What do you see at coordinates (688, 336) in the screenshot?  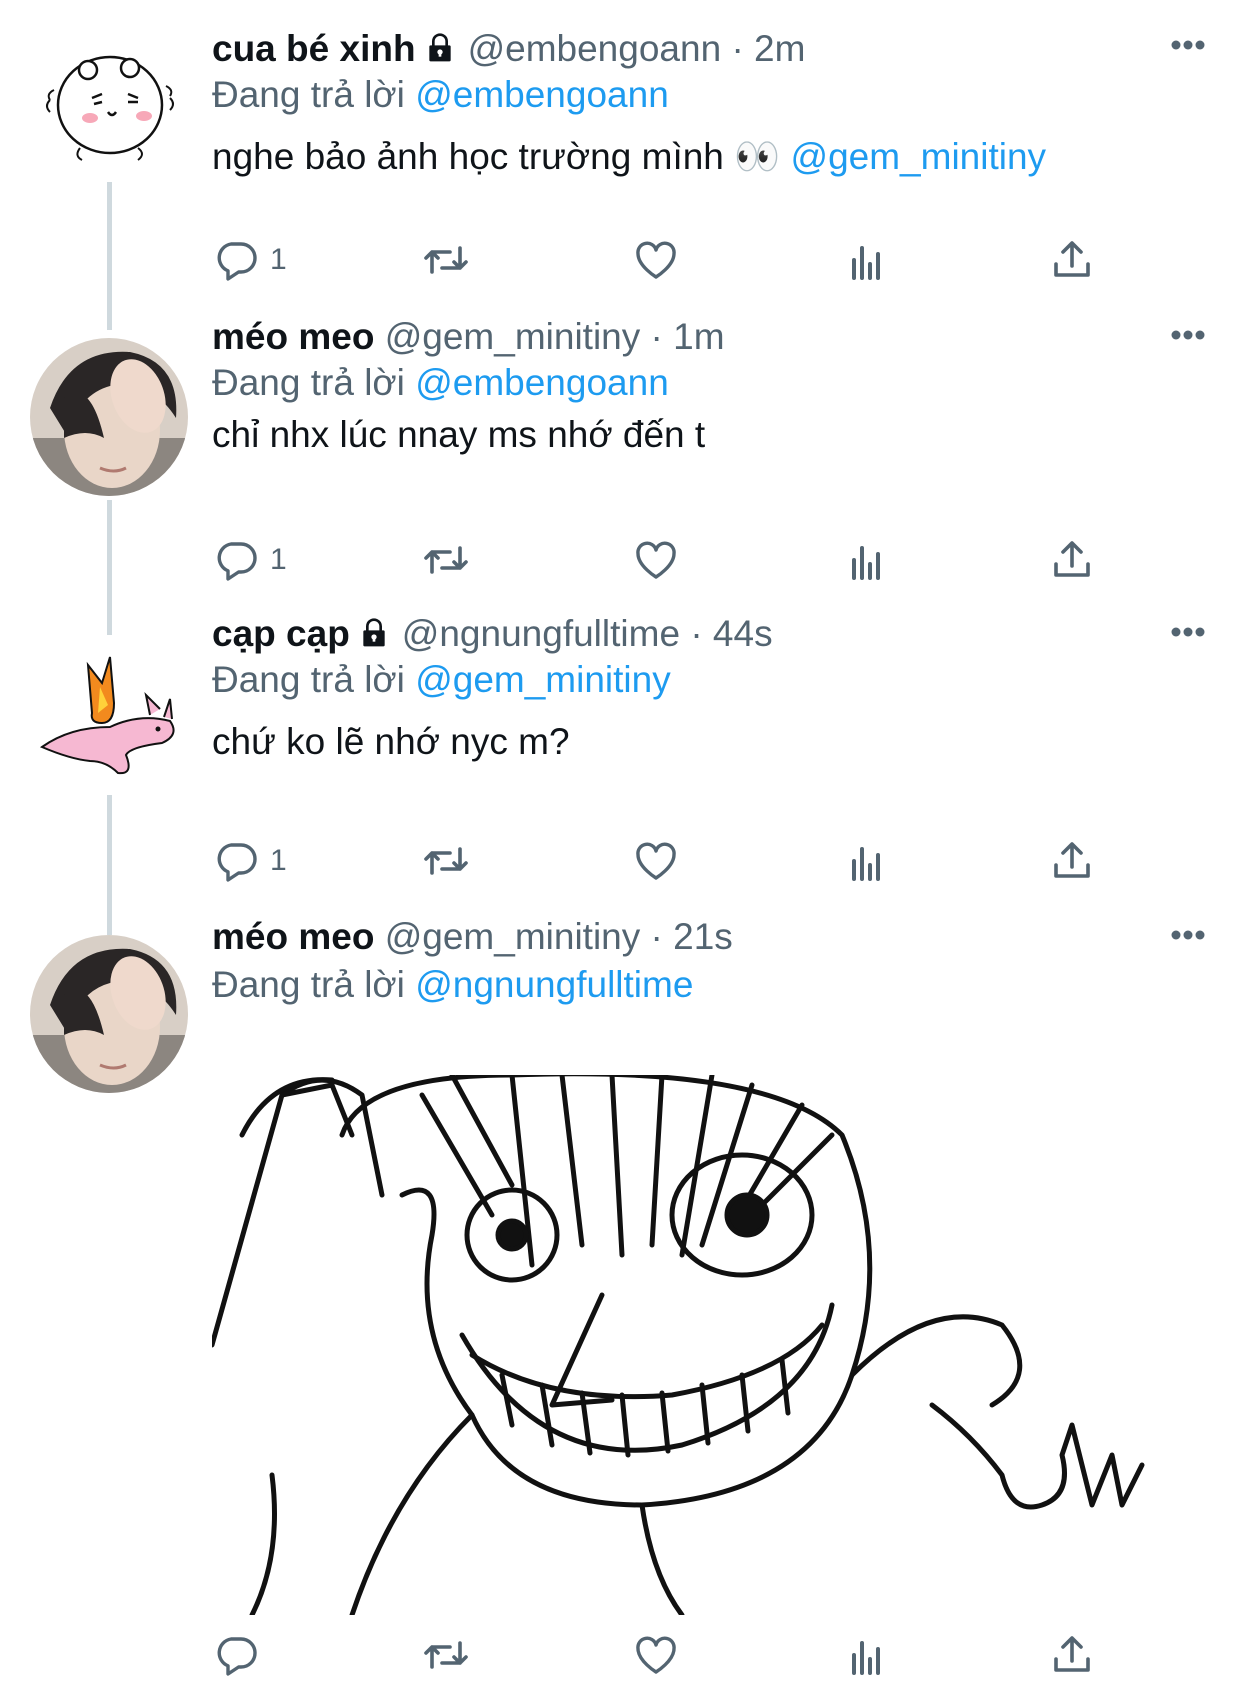 I see `timestamp: · 1m` at bounding box center [688, 336].